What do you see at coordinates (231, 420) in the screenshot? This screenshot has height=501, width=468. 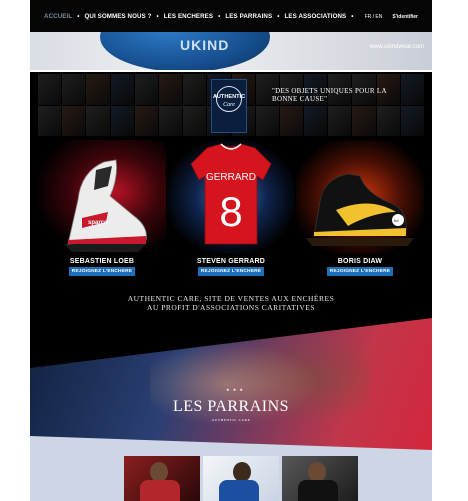 I see `parrains-subtitle: AUTHENTIC CARE` at bounding box center [231, 420].